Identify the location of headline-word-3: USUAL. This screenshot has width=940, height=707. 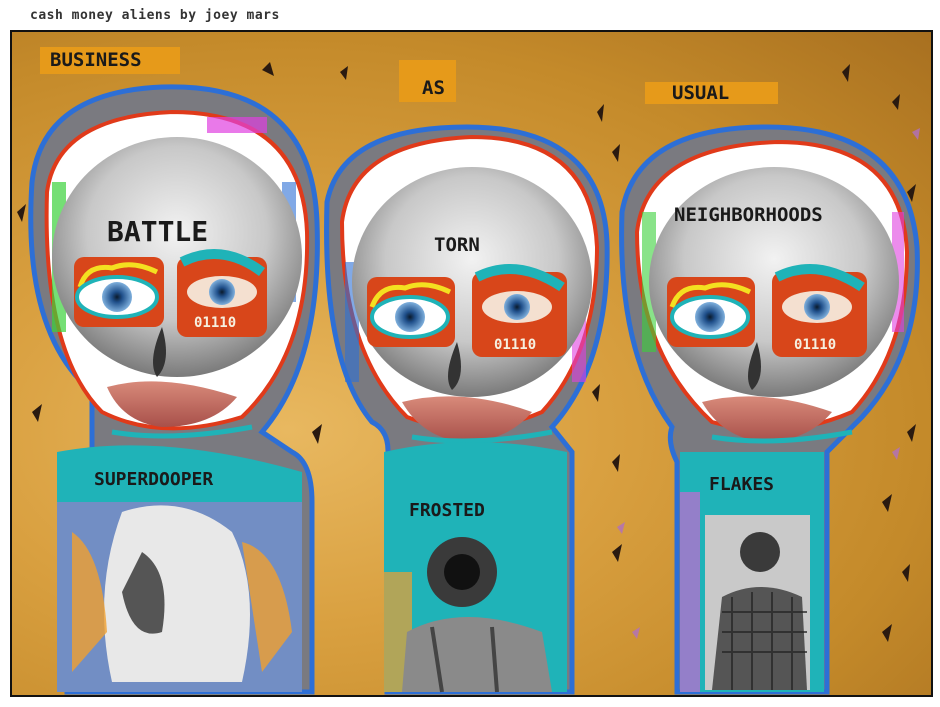
(701, 93).